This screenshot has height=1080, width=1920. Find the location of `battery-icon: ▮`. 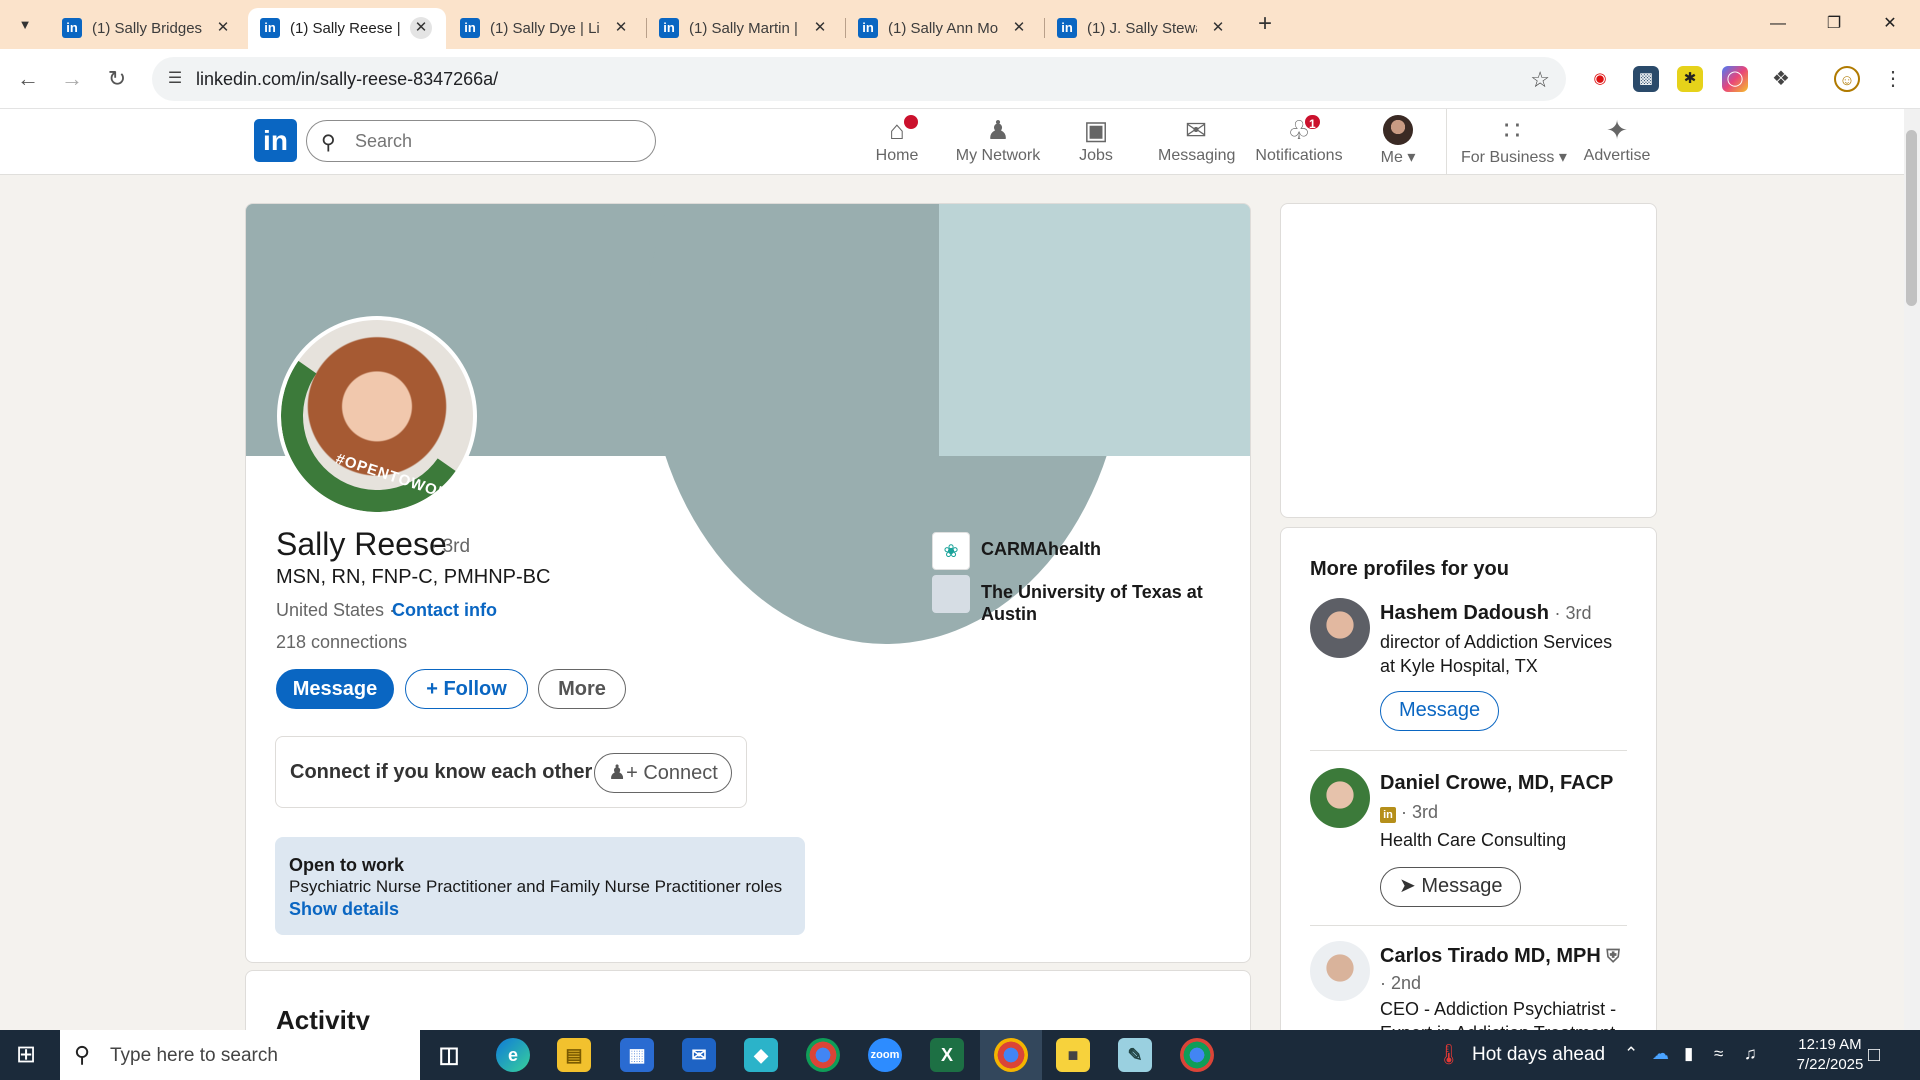

battery-icon: ▮ is located at coordinates (1688, 1054).